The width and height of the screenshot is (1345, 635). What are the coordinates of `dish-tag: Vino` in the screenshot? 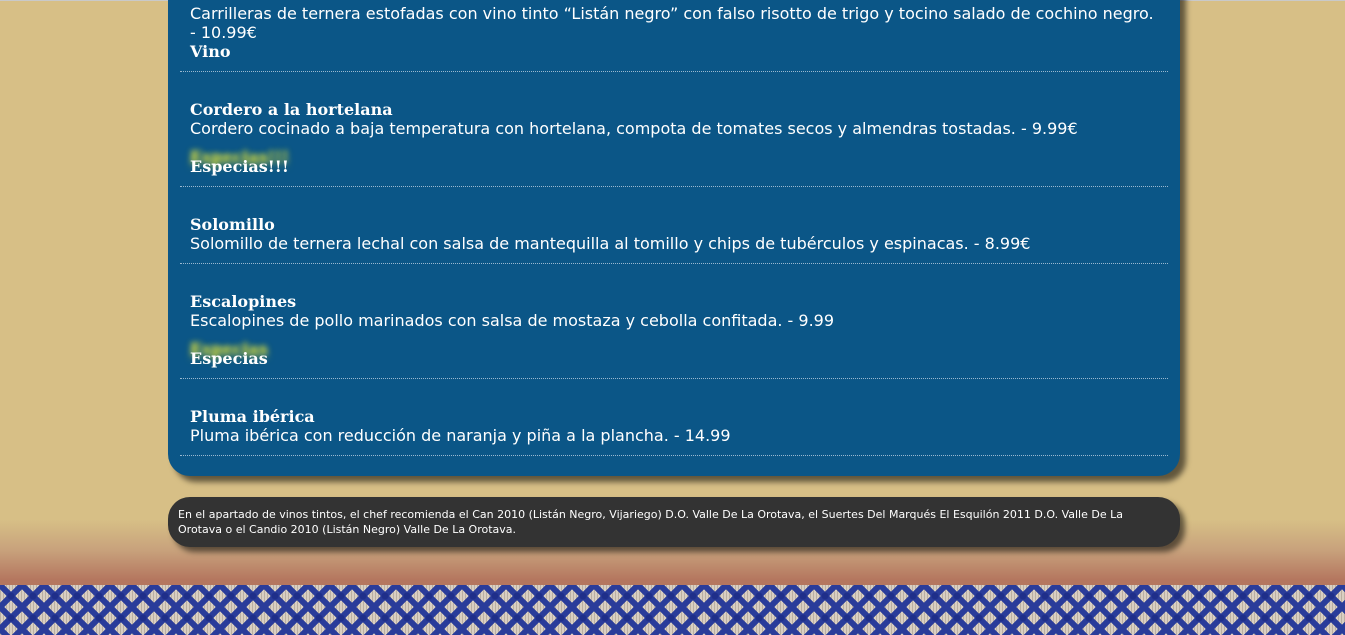 It's located at (210, 51).